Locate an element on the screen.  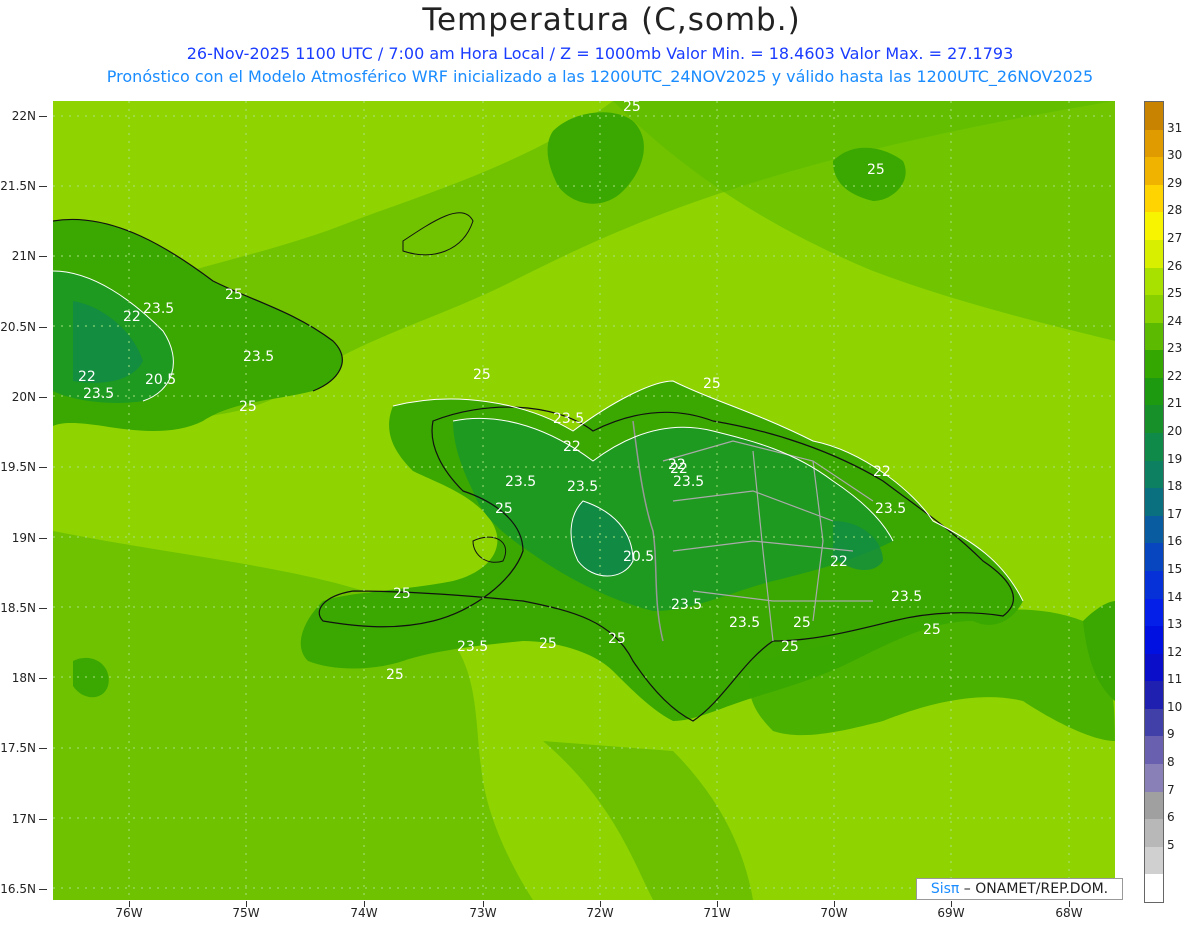
legend-label: 5 is located at coordinates (1171, 844).